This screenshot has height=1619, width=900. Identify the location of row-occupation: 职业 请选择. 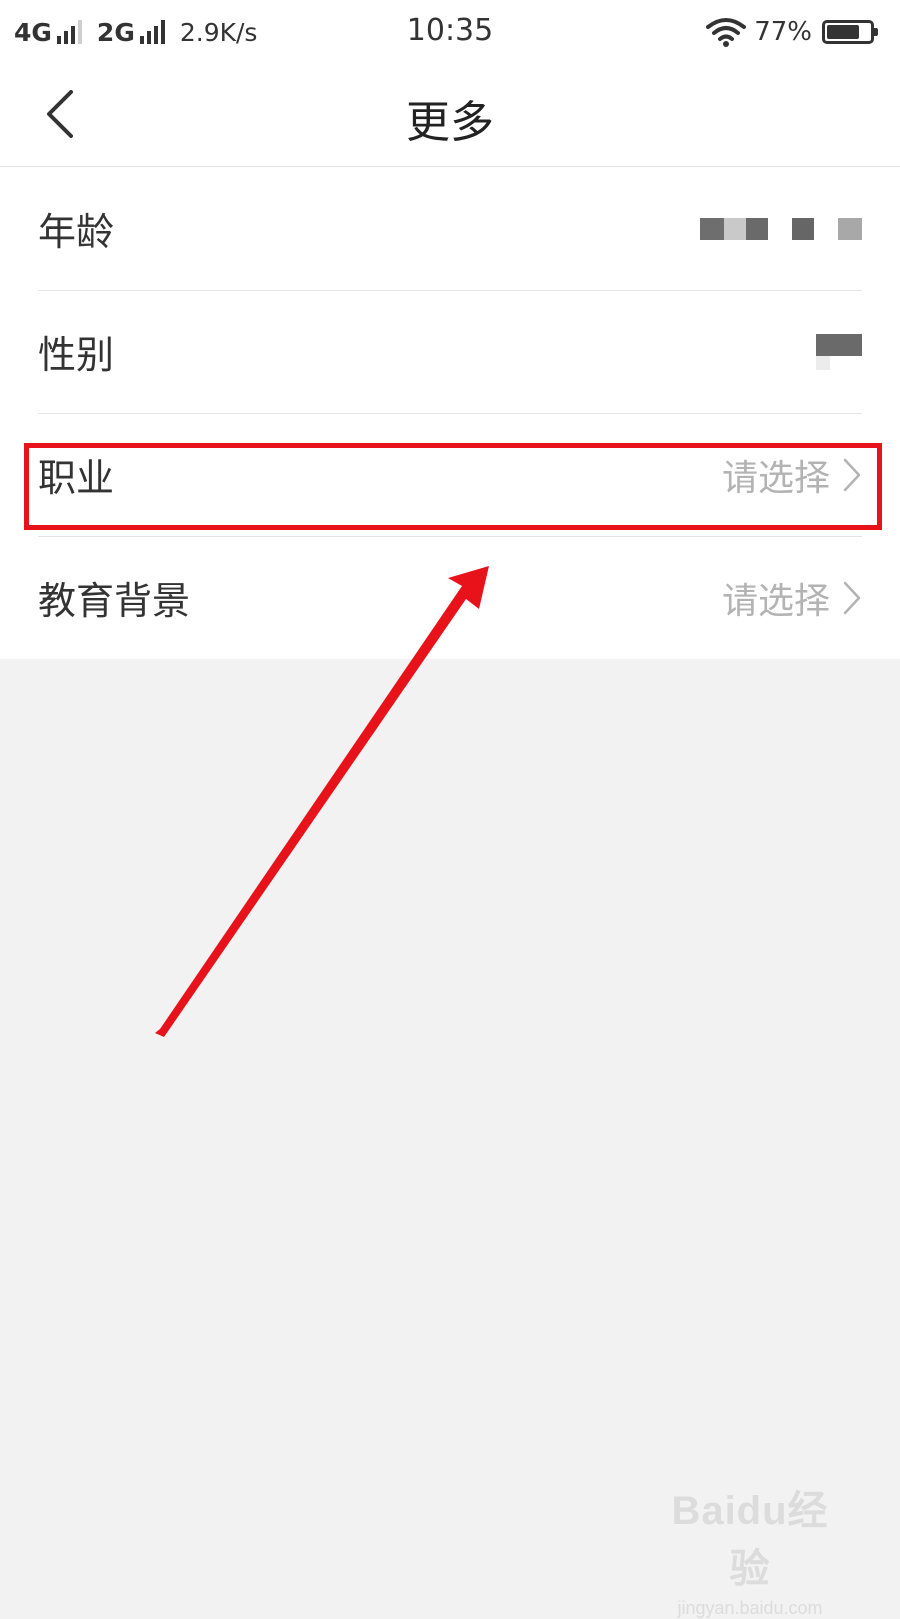
(450, 474).